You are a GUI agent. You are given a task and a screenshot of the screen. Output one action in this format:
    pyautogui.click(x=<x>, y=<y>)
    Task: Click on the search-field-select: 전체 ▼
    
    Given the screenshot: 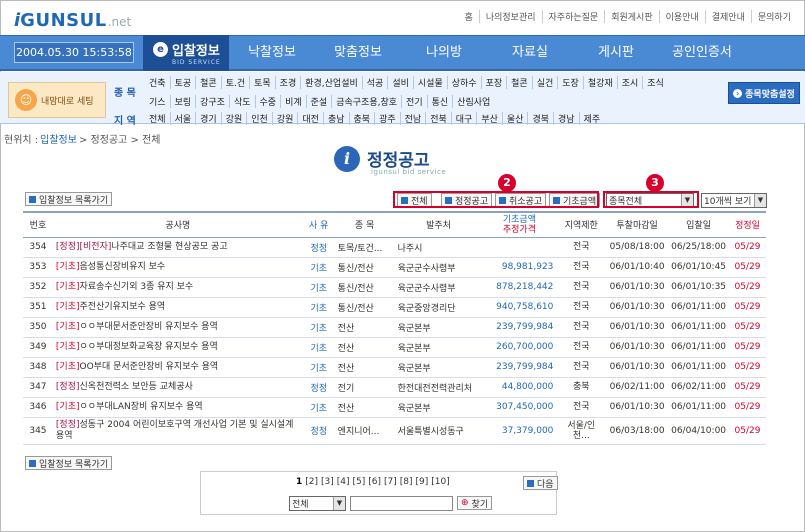 What is the action you would take?
    pyautogui.click(x=317, y=503)
    